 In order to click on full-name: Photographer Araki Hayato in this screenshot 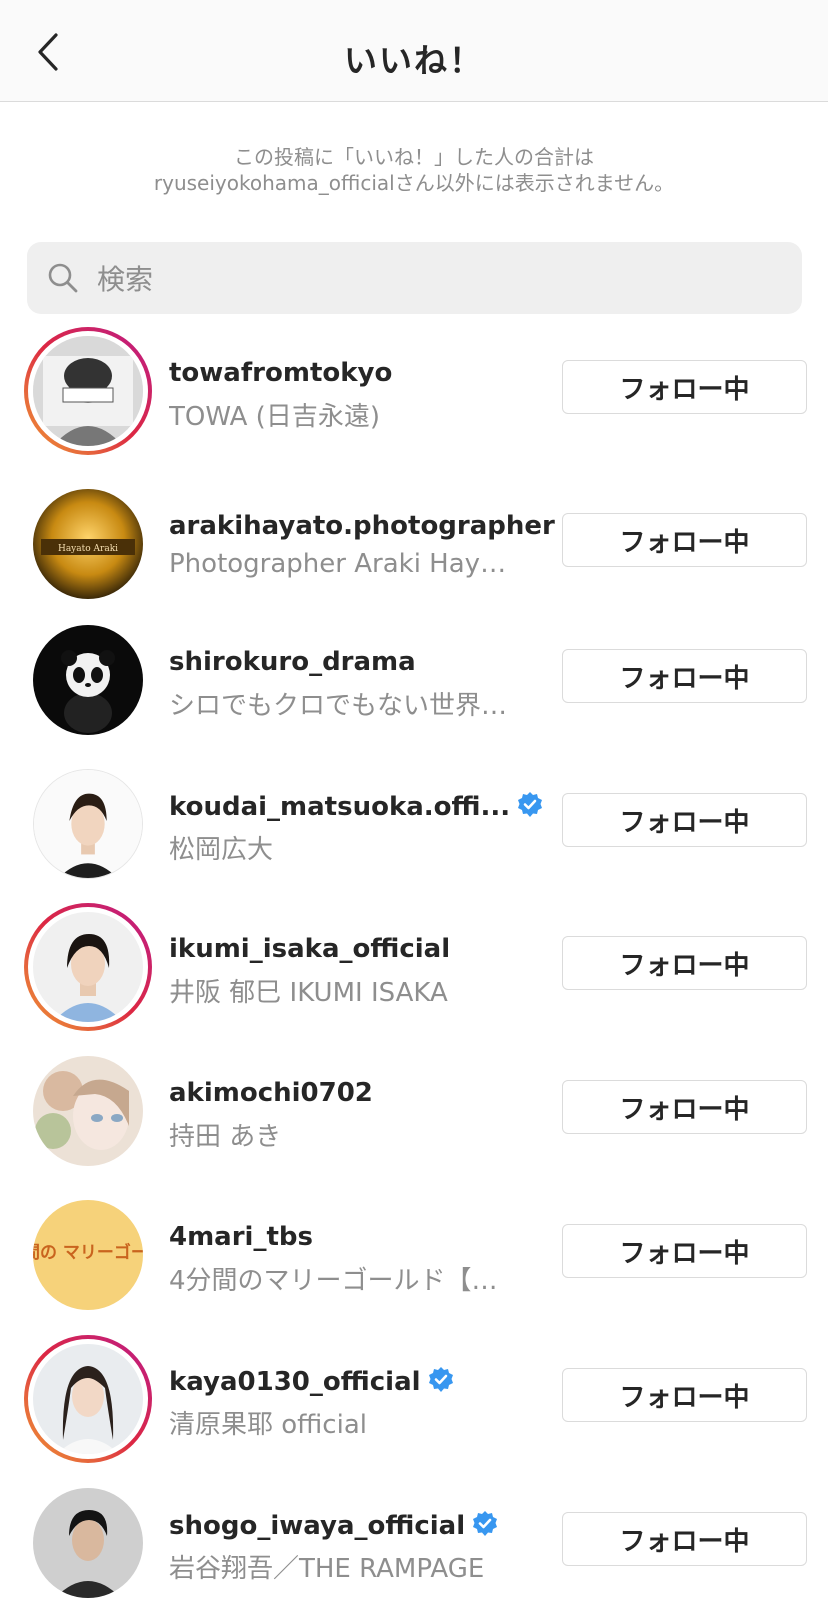, I will do `click(344, 564)`.